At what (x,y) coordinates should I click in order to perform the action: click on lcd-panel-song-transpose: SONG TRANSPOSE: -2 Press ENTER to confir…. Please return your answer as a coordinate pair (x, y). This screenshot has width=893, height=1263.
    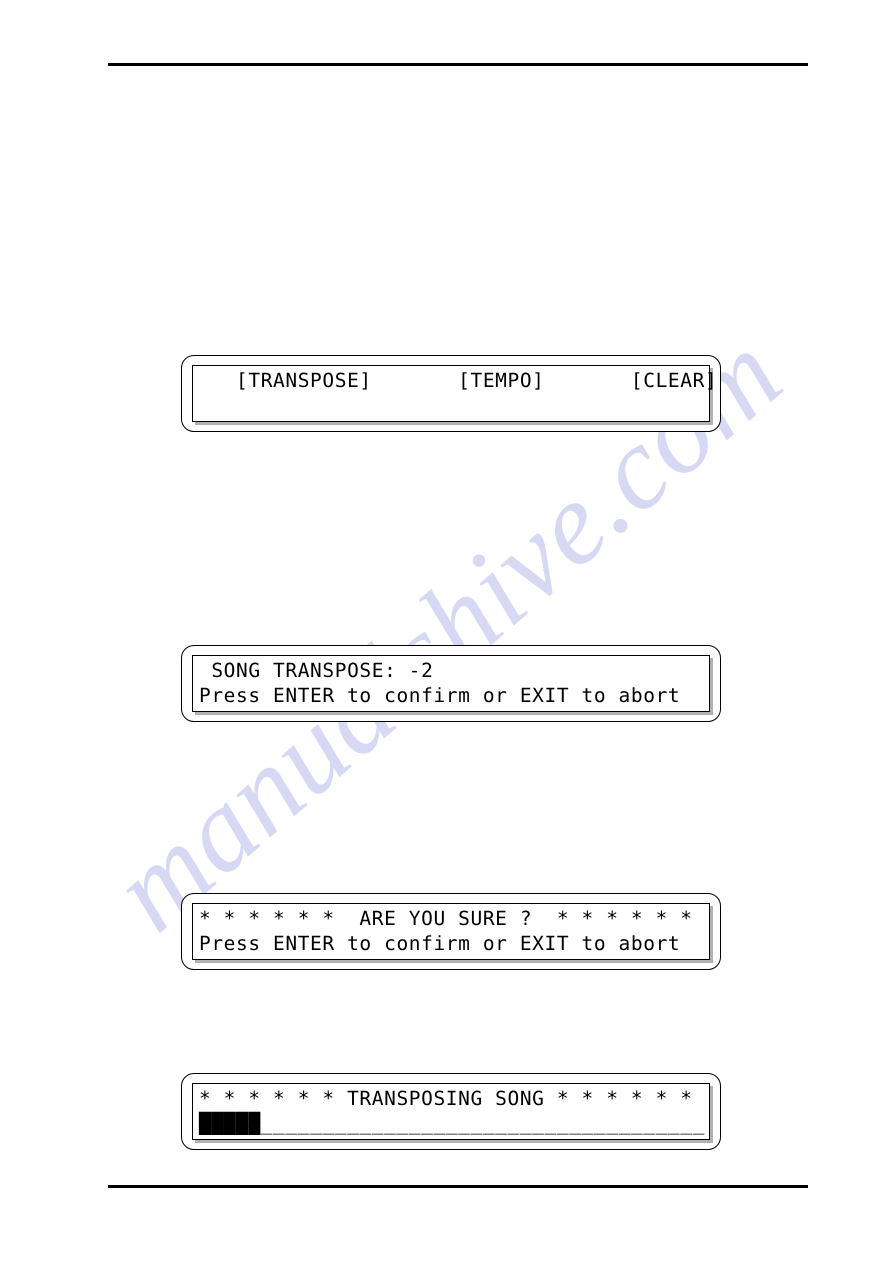
    Looking at the image, I should click on (451, 683).